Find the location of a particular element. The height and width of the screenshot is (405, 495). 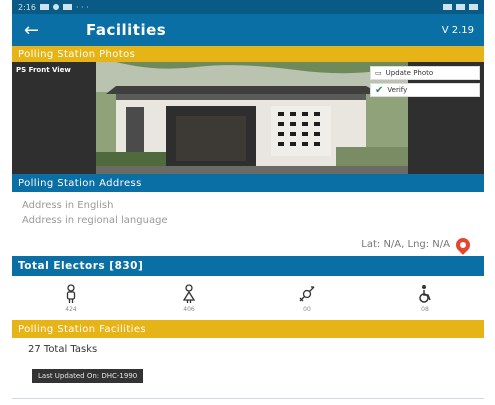

elector-count-male: 424 is located at coordinates (71, 309).